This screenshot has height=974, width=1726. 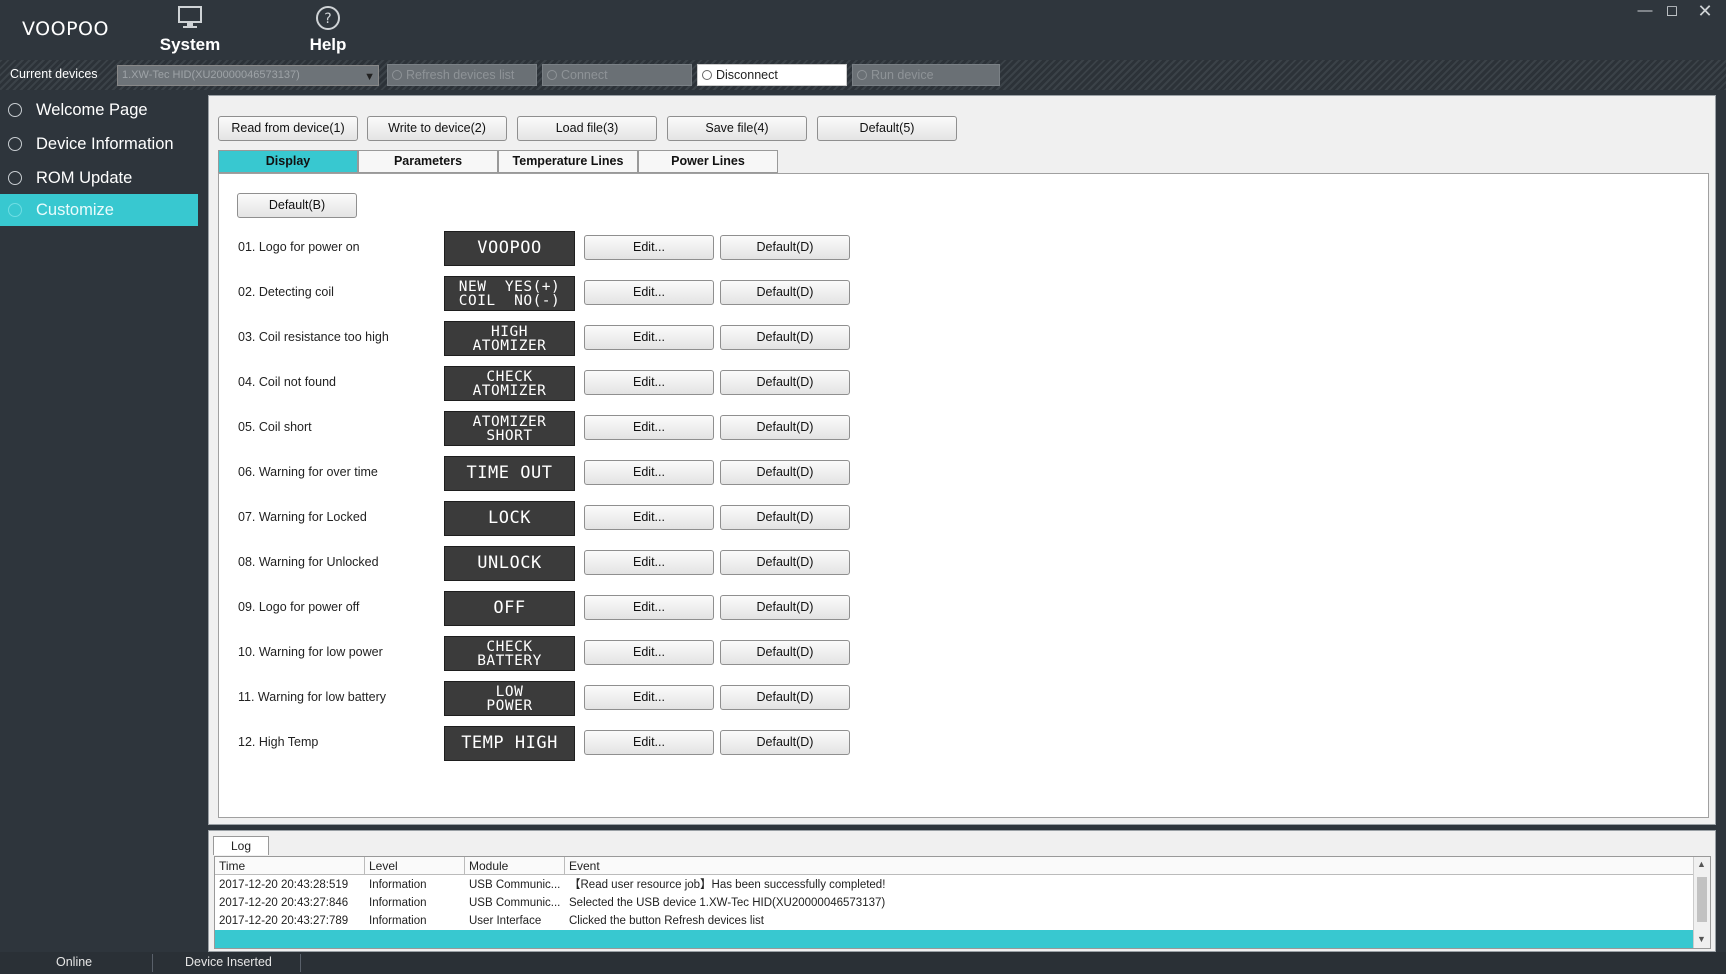 What do you see at coordinates (1705, 11) in the screenshot?
I see `close-icon: ✕` at bounding box center [1705, 11].